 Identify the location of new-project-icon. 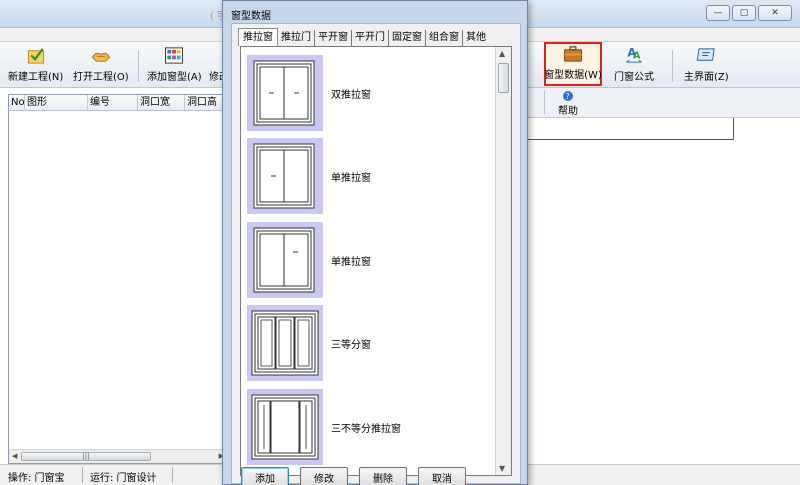
(35, 56).